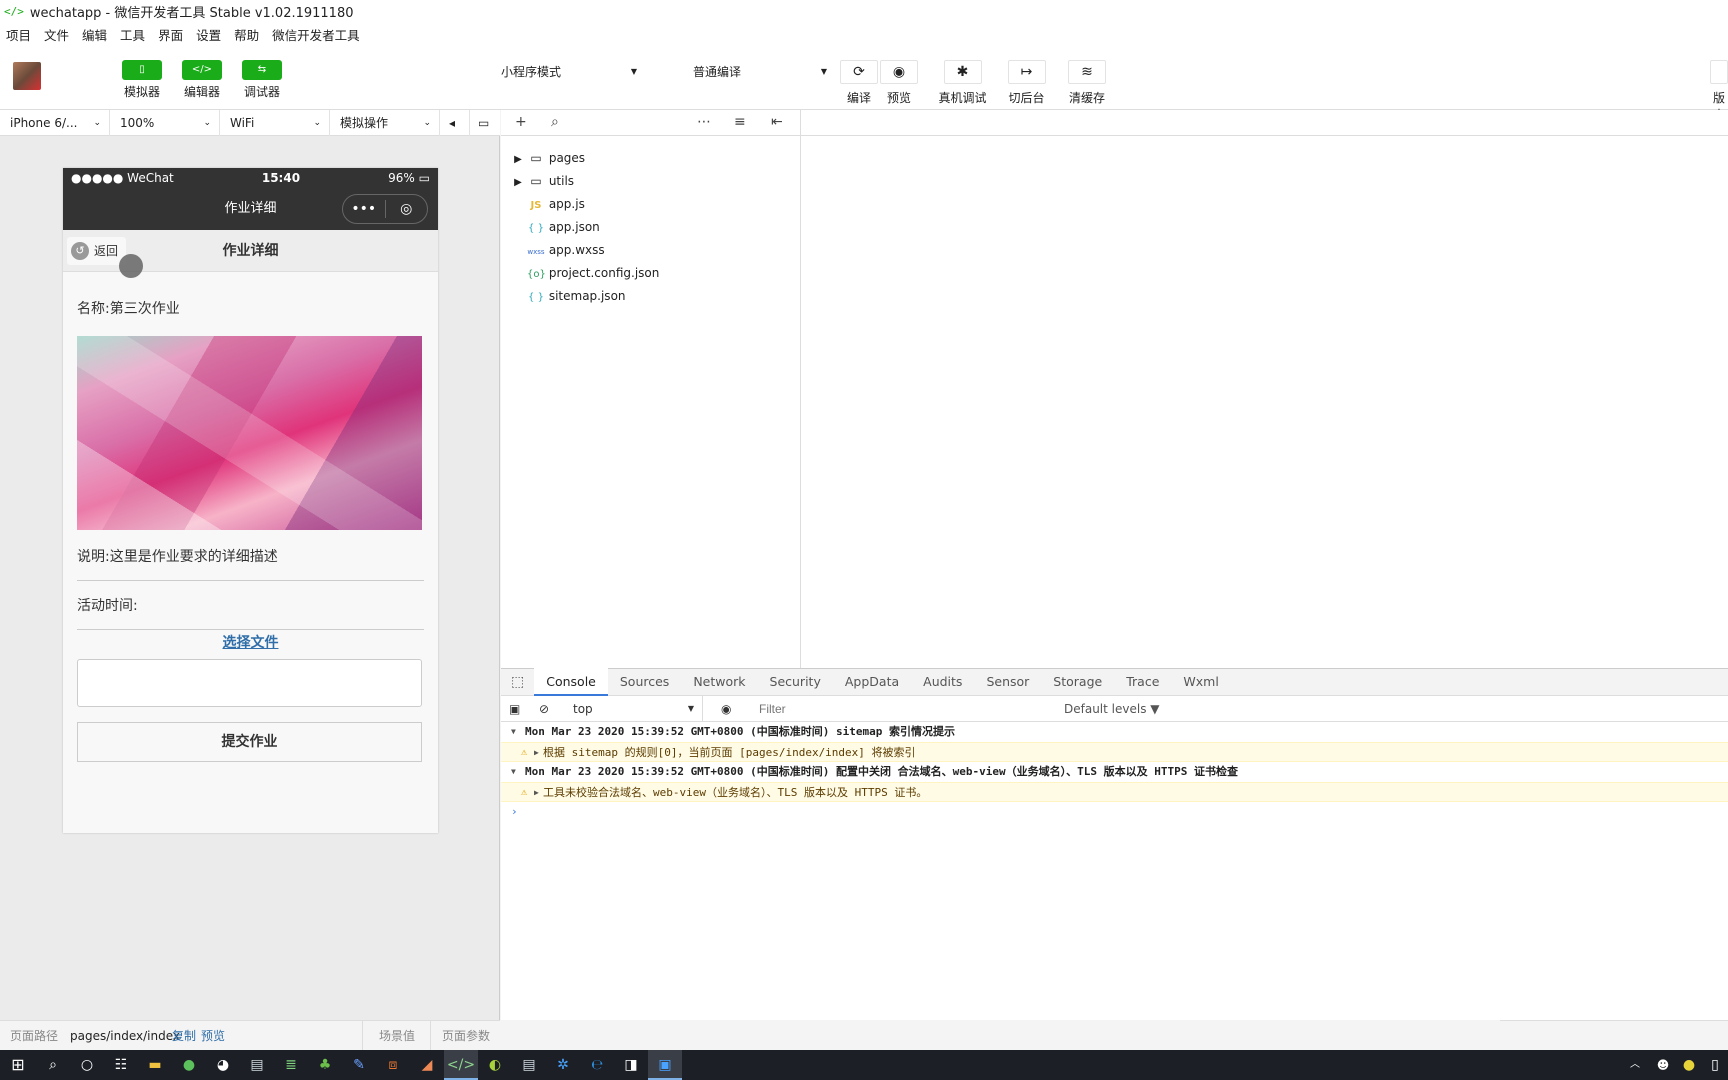 The width and height of the screenshot is (1728, 1080). What do you see at coordinates (275, 123) in the screenshot?
I see `network-select: WiFi ⌄` at bounding box center [275, 123].